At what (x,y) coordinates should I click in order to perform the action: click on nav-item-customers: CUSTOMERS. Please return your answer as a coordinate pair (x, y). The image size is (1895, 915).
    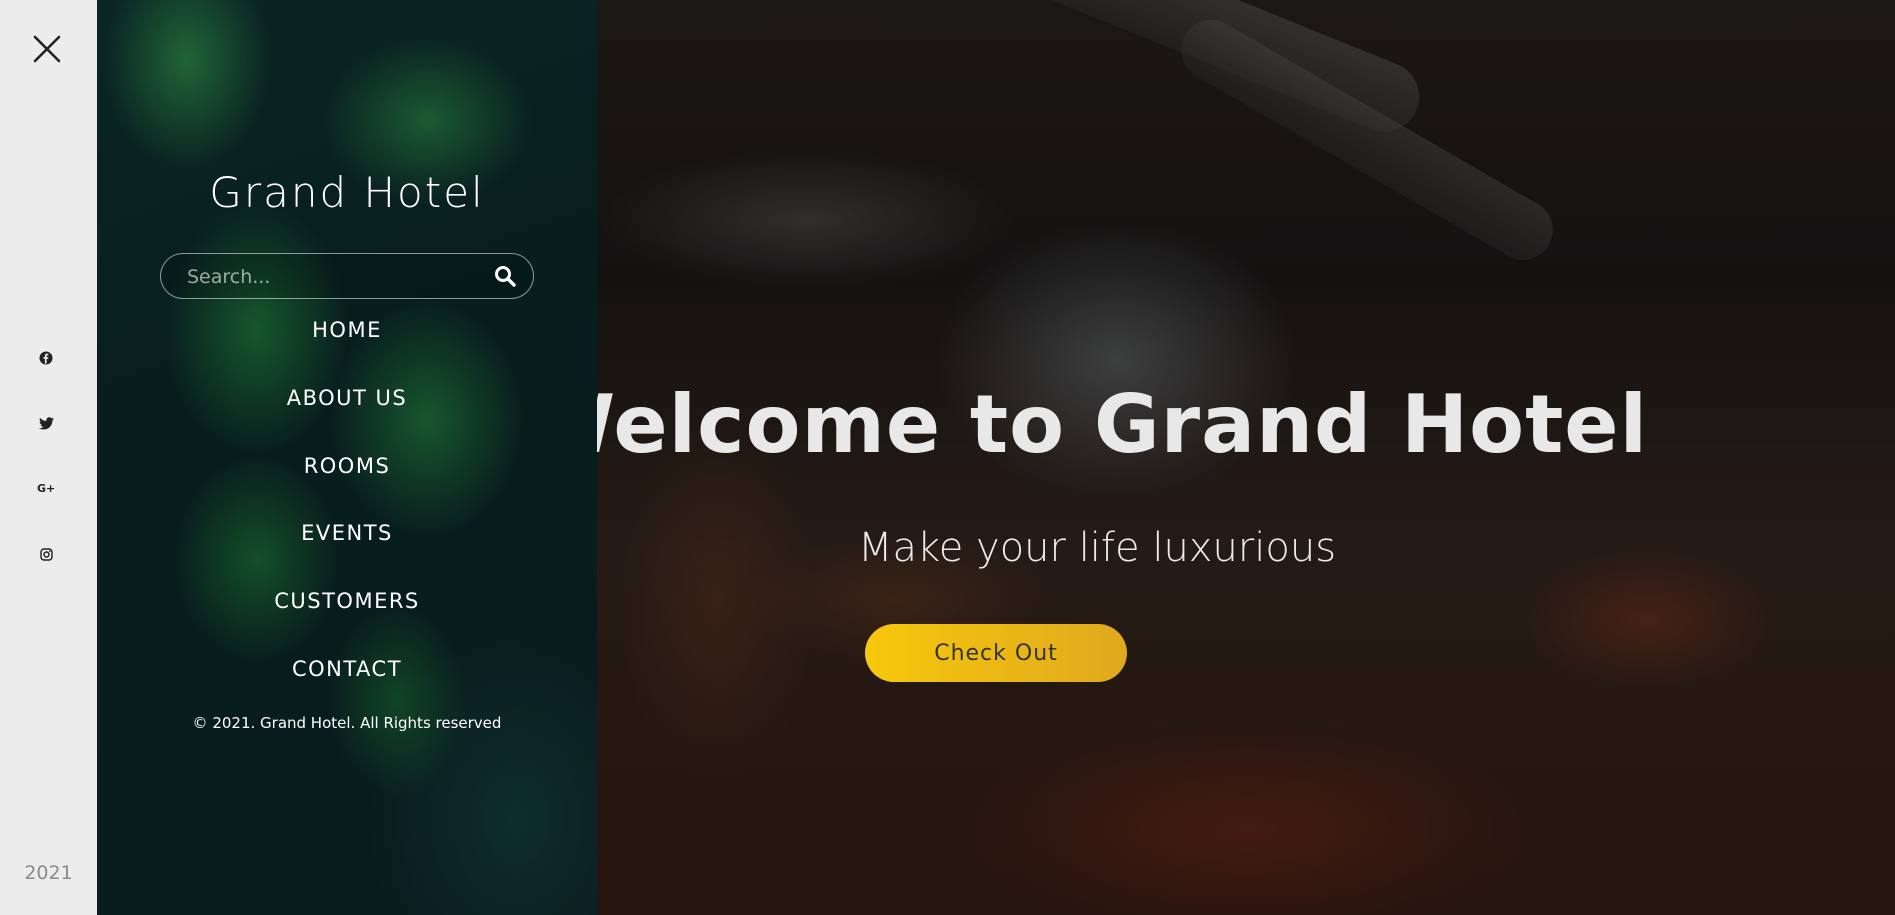
    Looking at the image, I should click on (347, 601).